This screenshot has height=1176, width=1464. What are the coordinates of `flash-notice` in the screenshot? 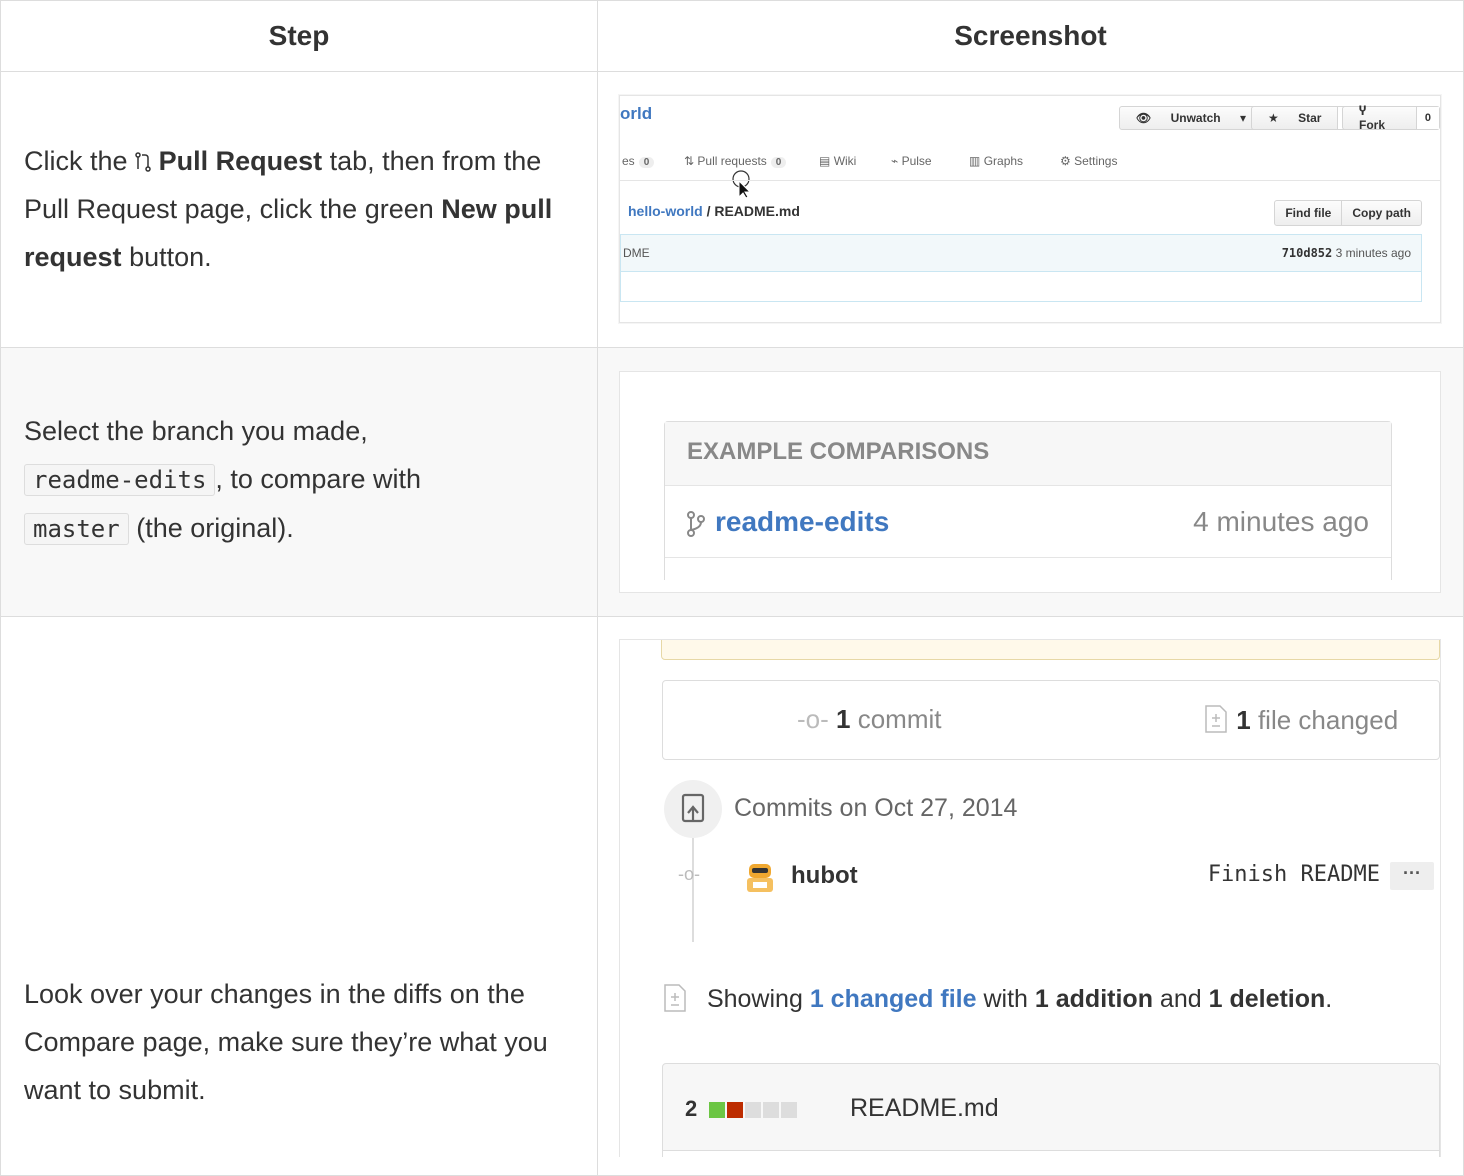 It's located at (1050, 650).